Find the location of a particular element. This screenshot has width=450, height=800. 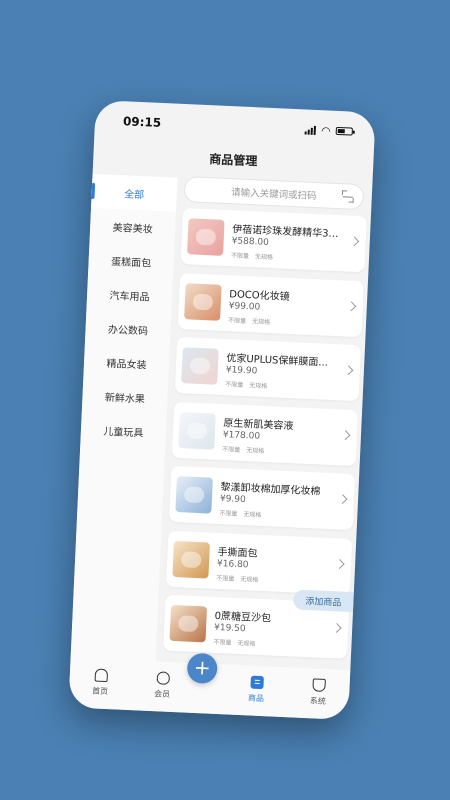

product-card: DOCO化妆镜 ¥99.00 不限量 无规格 is located at coordinates (271, 304).